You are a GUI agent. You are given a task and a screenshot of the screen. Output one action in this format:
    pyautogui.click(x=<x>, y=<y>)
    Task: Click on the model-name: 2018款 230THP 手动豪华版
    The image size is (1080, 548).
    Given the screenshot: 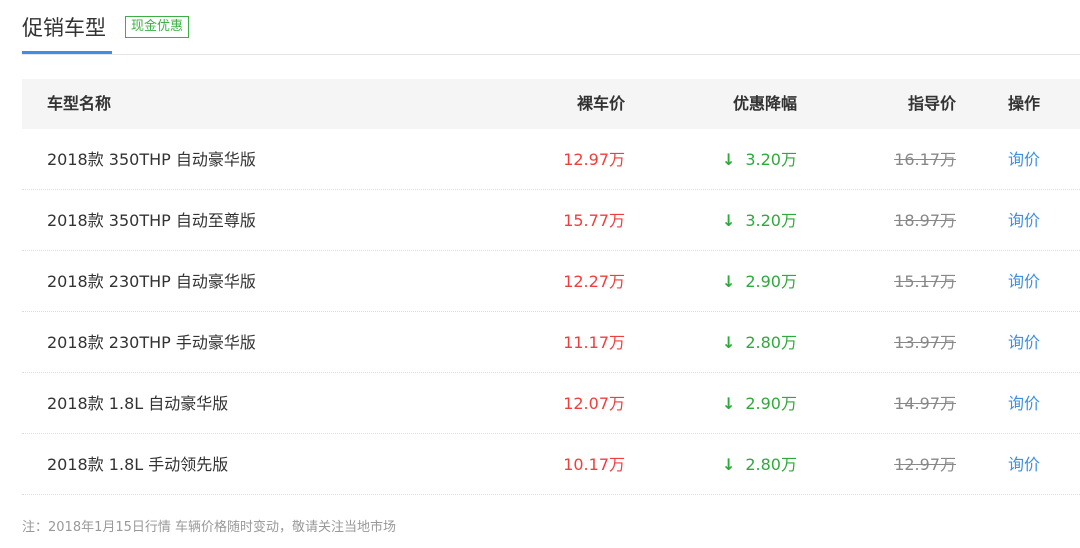 What is the action you would take?
    pyautogui.click(x=151, y=342)
    